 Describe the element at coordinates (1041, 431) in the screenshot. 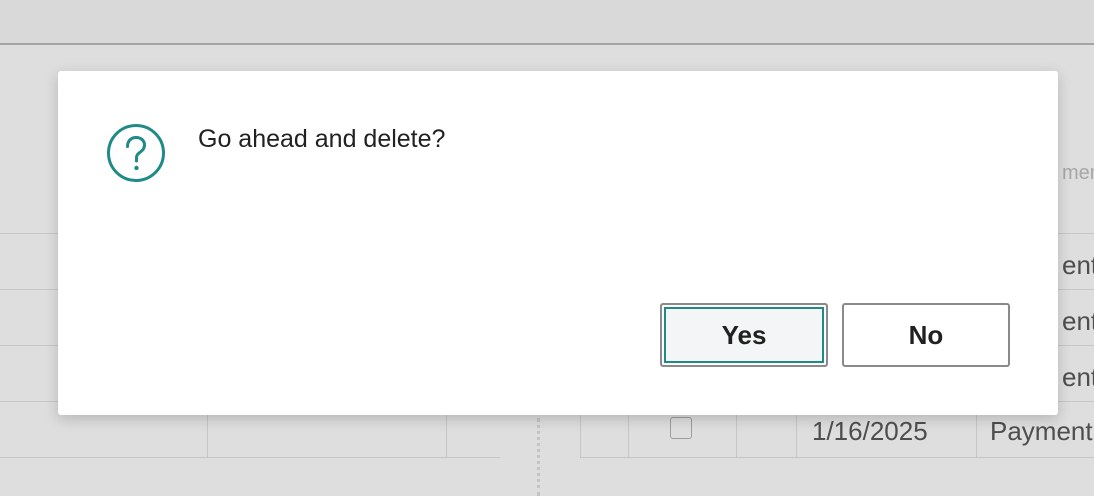

I see `row-type-cell: Payment` at that location.